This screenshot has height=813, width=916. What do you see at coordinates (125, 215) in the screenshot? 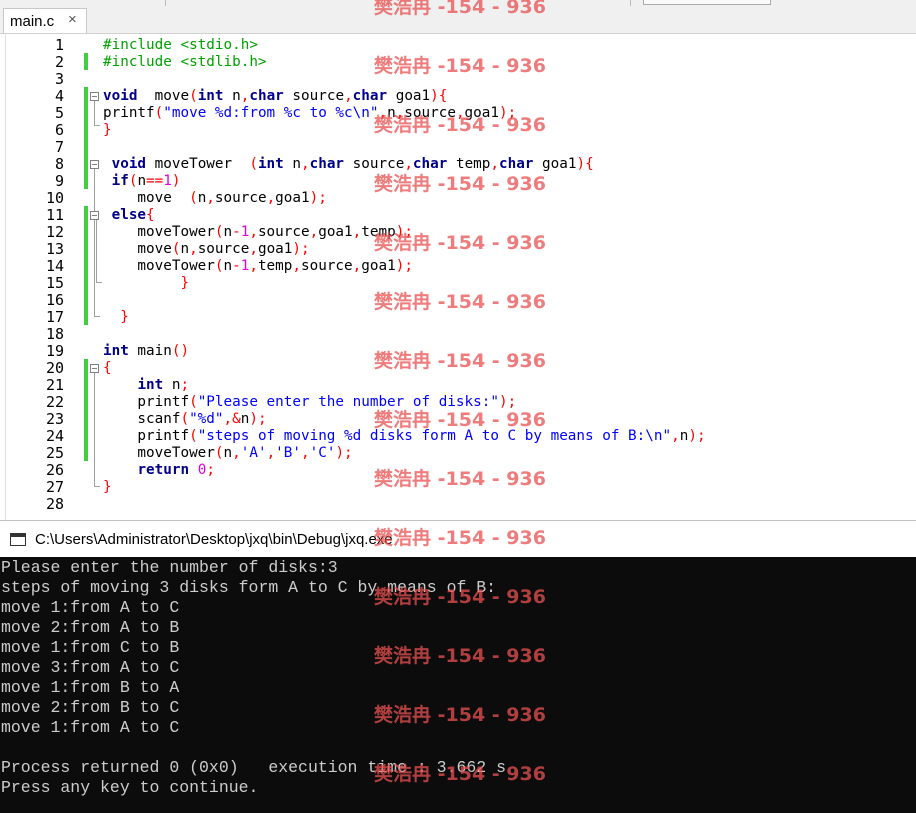
I see `code-token: else` at bounding box center [125, 215].